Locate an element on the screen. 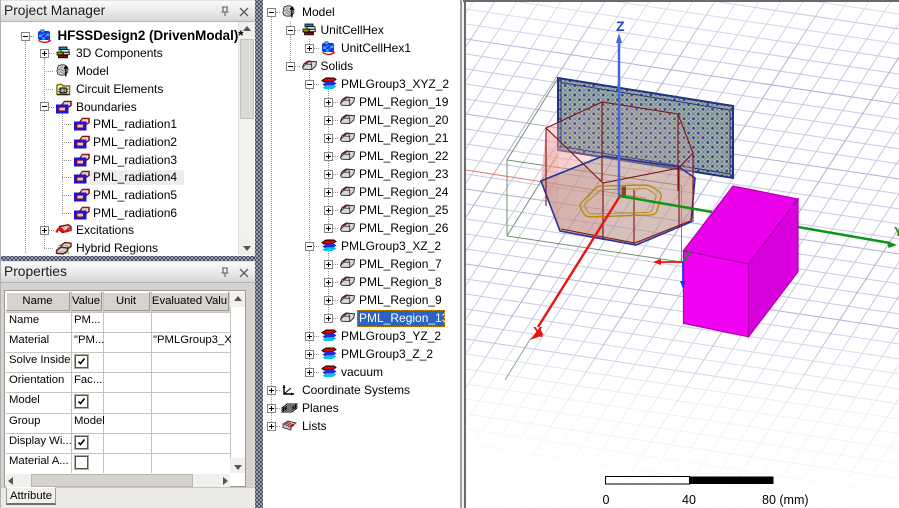 The width and height of the screenshot is (899, 508). svg-text: X is located at coordinates (538, 333).